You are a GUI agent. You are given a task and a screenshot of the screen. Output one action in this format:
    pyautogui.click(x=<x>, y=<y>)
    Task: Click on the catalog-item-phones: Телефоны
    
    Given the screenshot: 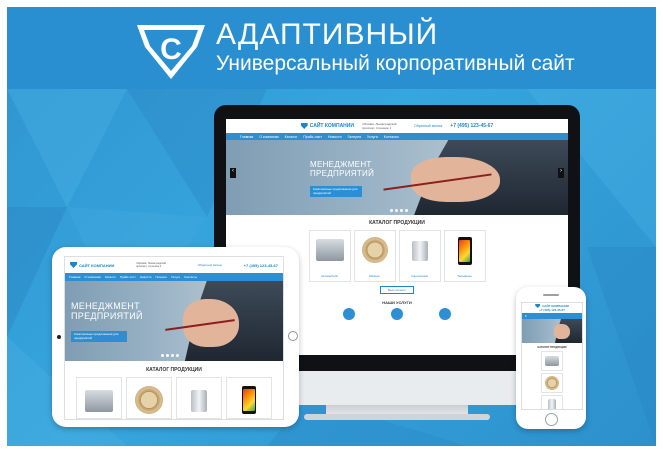 What is the action you would take?
    pyautogui.click(x=464, y=256)
    